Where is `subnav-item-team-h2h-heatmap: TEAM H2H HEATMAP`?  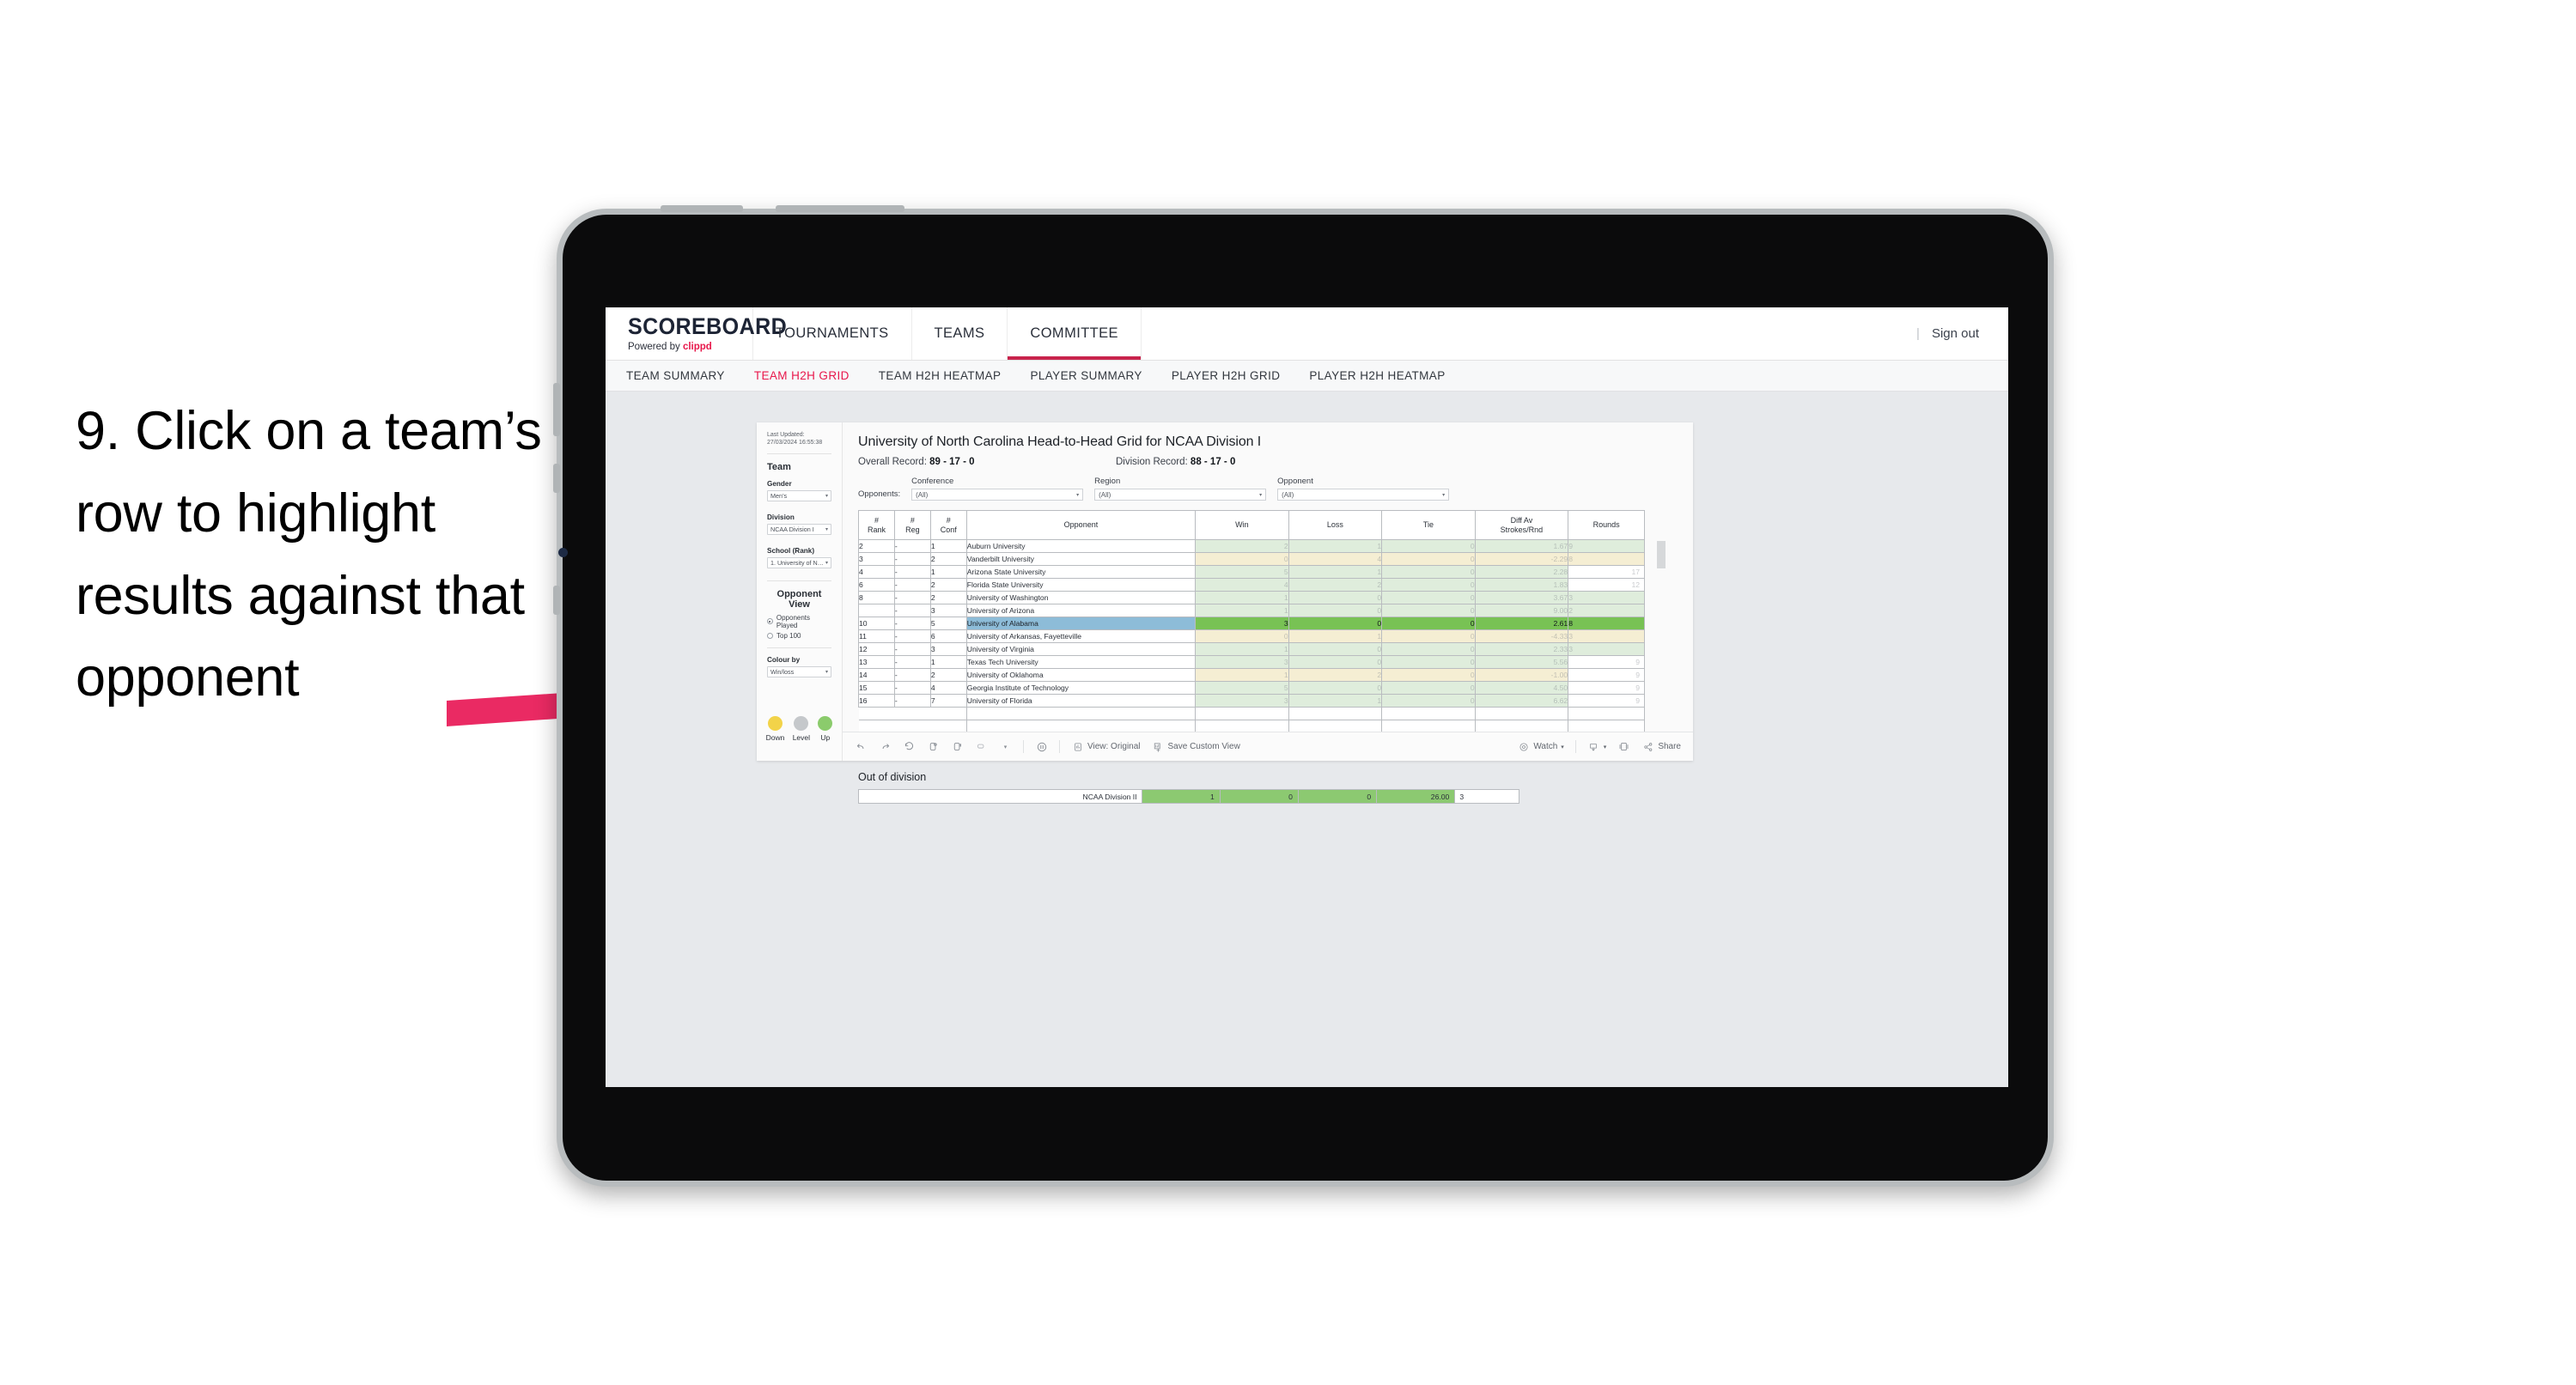 subnav-item-team-h2h-heatmap: TEAM H2H HEATMAP is located at coordinates (940, 375).